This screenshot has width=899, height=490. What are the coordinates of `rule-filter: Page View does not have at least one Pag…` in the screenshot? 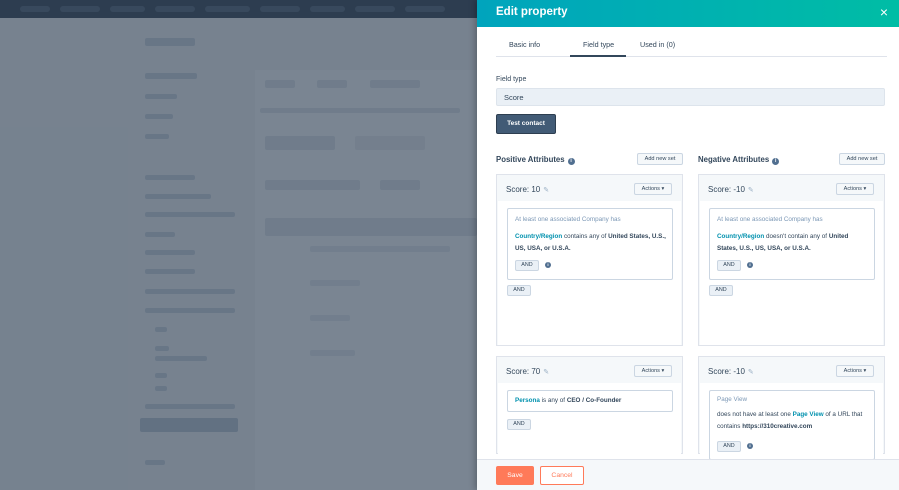 It's located at (792, 425).